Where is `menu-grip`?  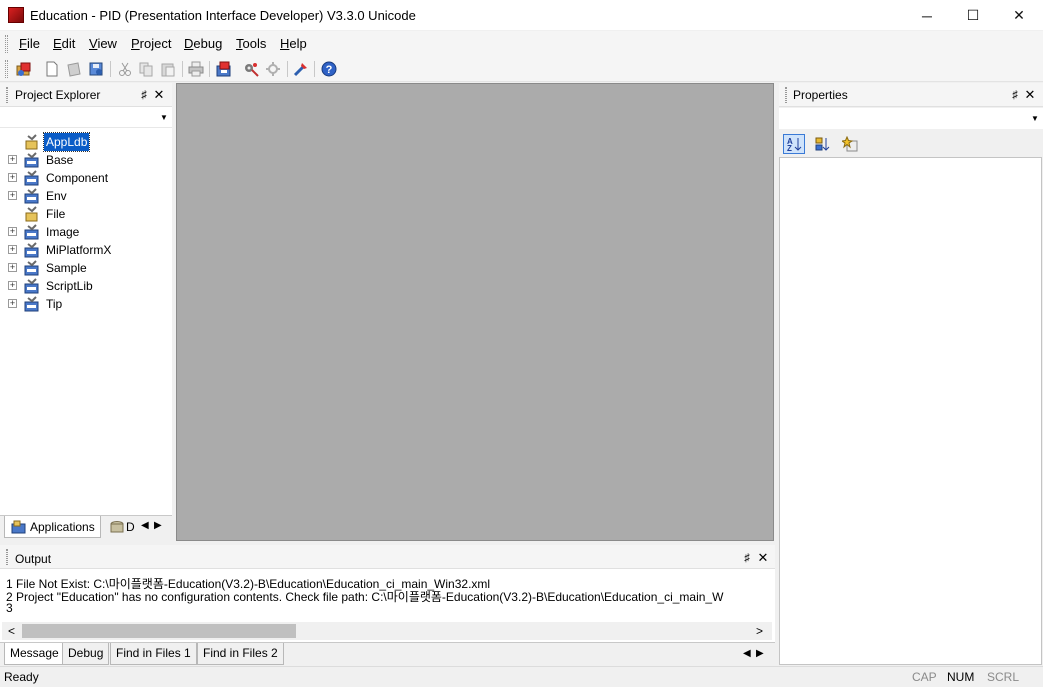
menu-grip is located at coordinates (6, 44).